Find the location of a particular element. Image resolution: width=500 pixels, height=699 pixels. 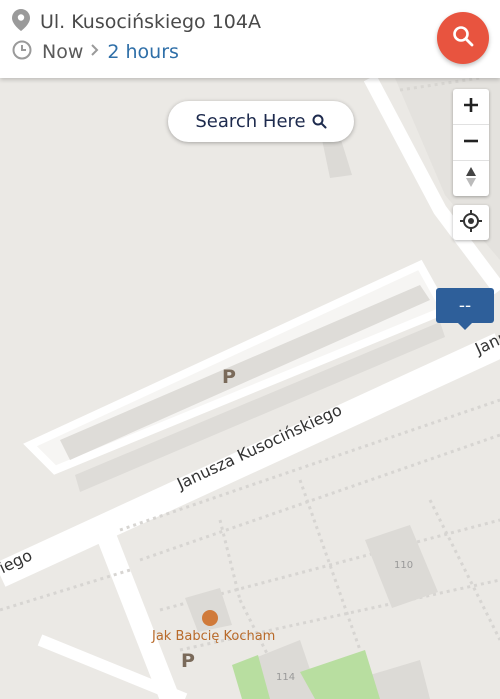

locate-me-control is located at coordinates (471, 222).